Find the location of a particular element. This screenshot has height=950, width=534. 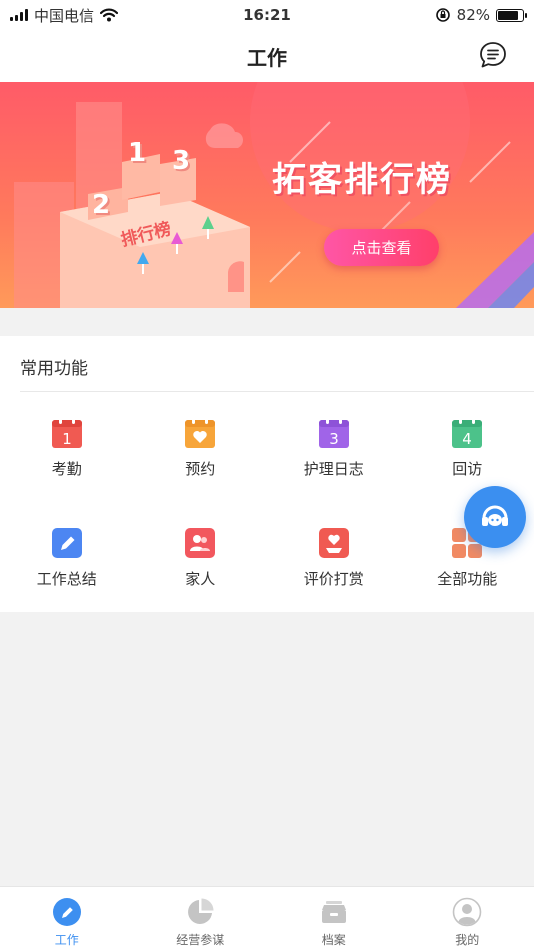

reward-icon is located at coordinates (333, 543).